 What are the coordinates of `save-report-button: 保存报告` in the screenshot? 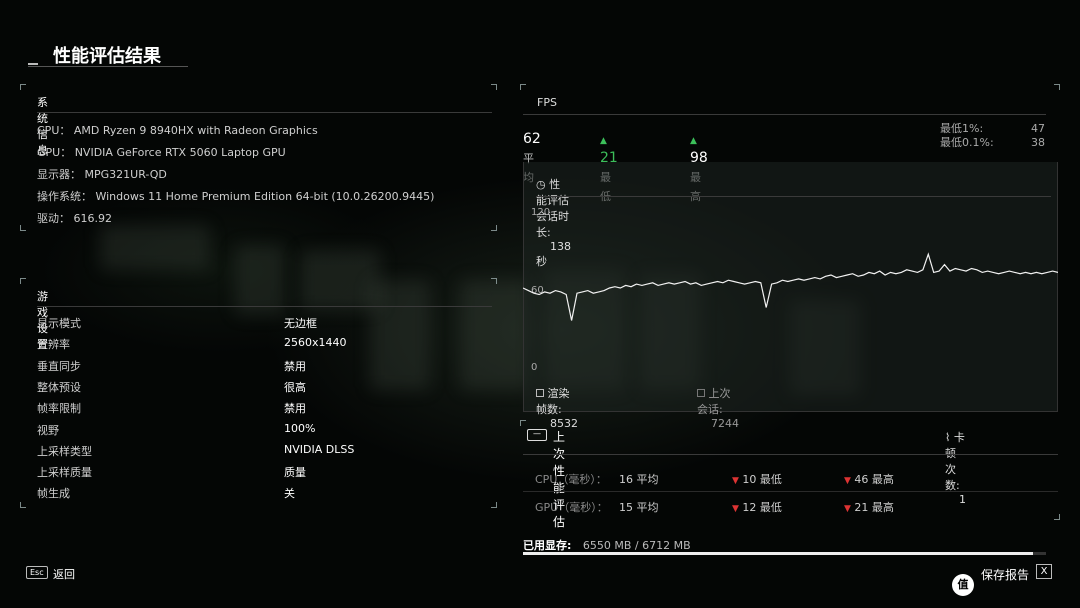 It's located at (1005, 574).